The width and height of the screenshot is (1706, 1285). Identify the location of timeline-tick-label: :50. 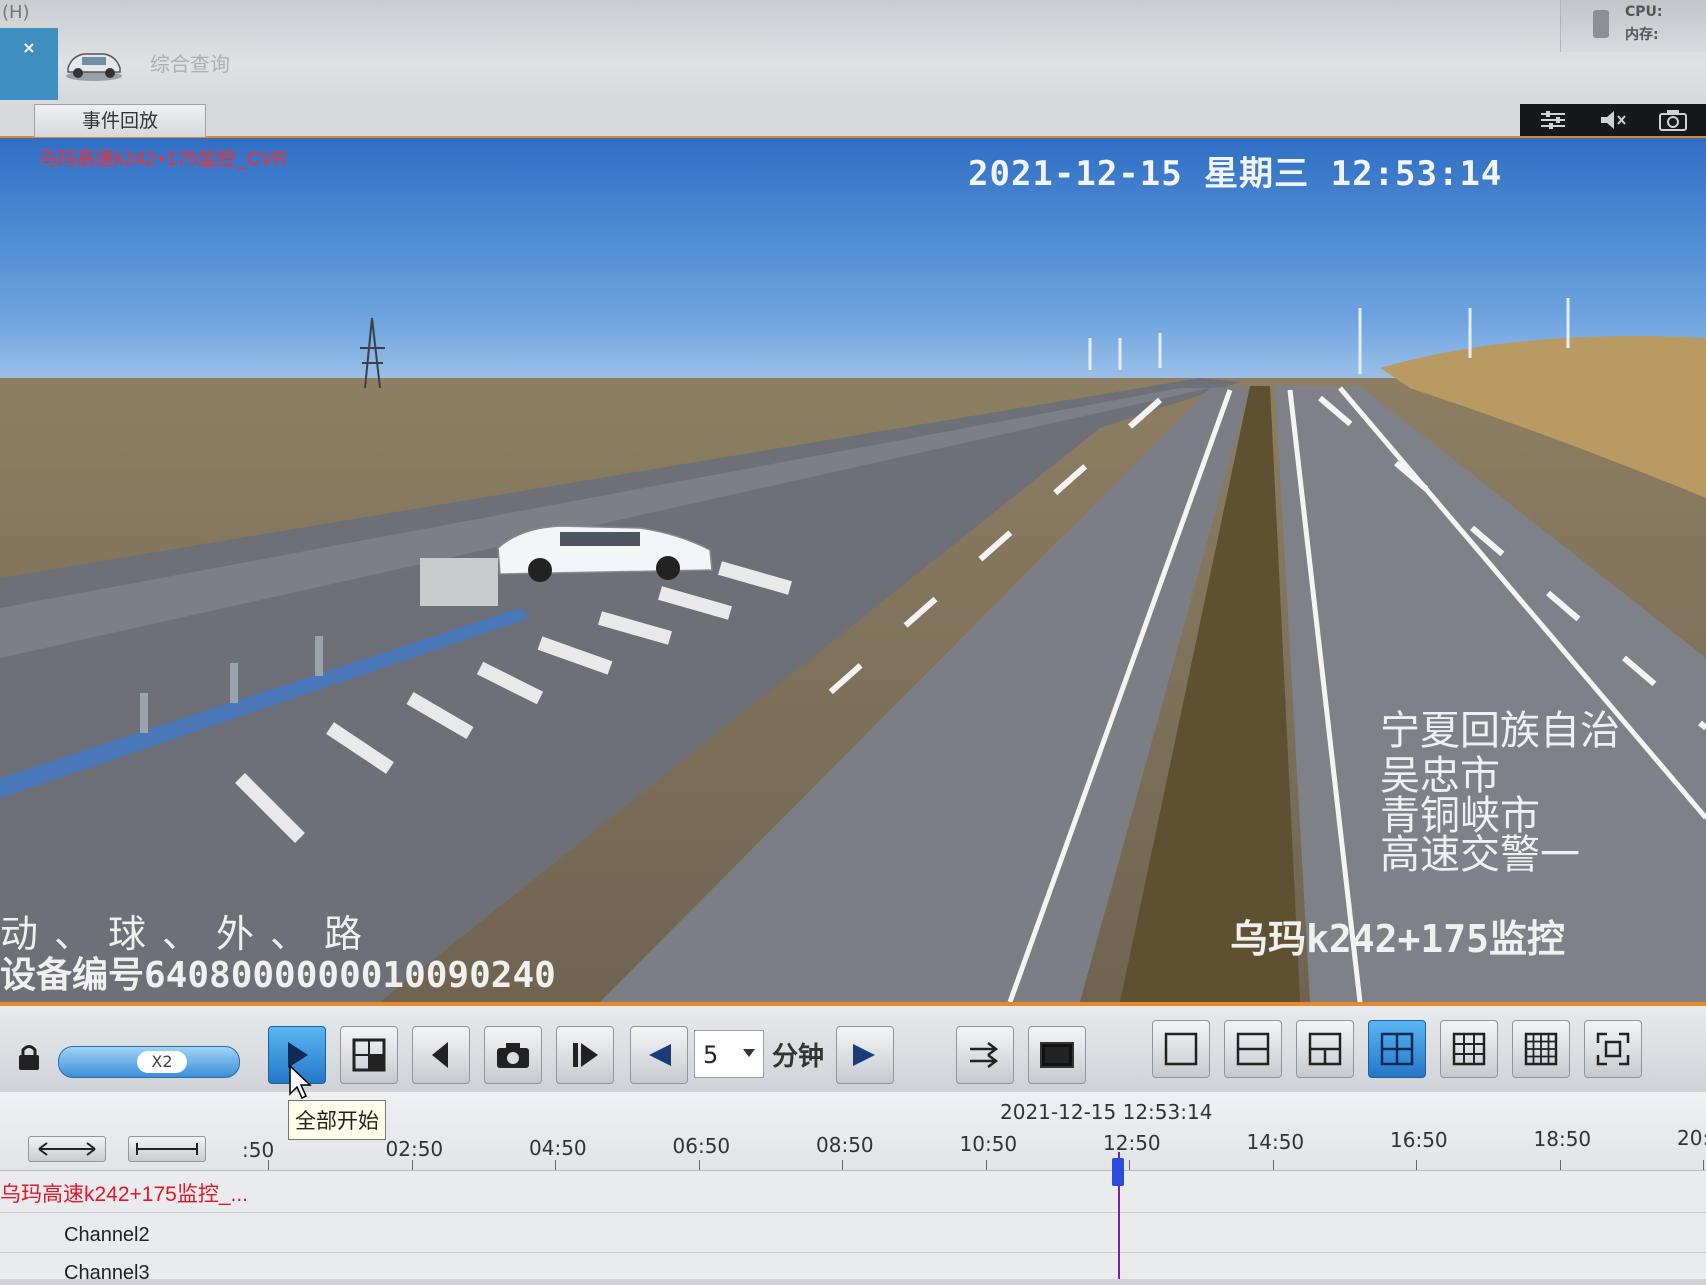
(258, 1150).